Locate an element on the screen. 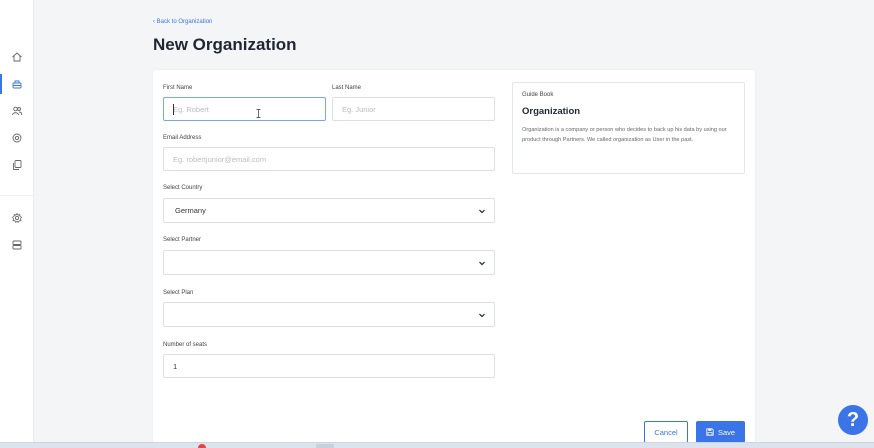 The height and width of the screenshot is (448, 874). last-name-label: Last Name is located at coordinates (347, 88).